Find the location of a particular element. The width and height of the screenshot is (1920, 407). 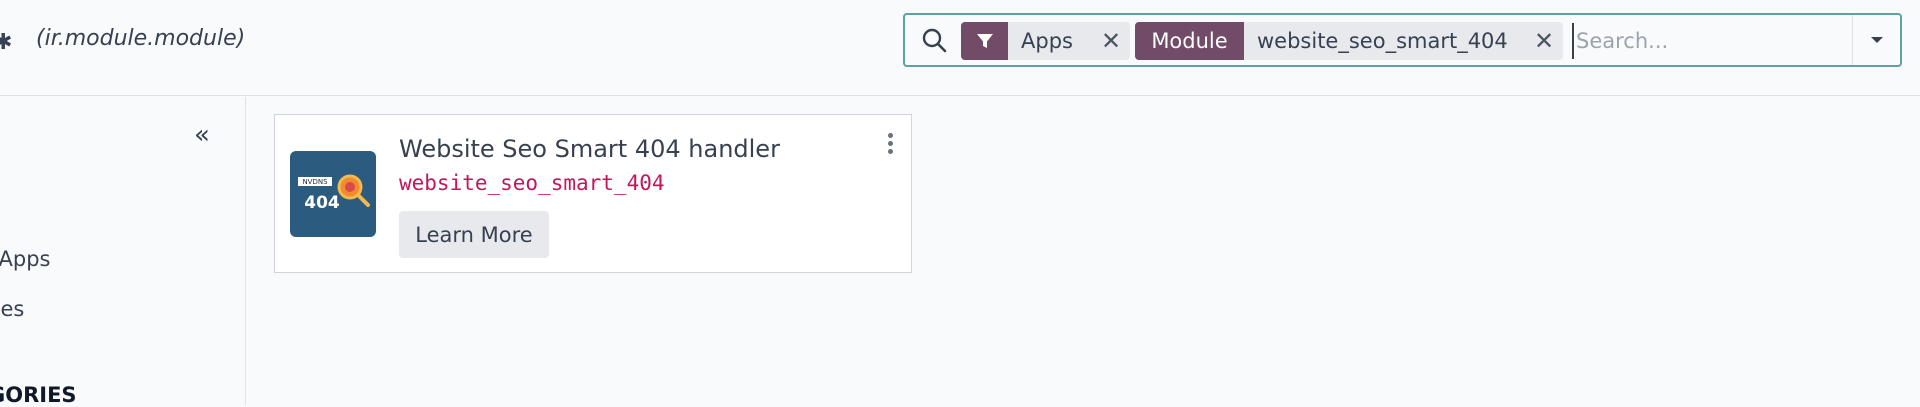

filter-icon is located at coordinates (984, 41).